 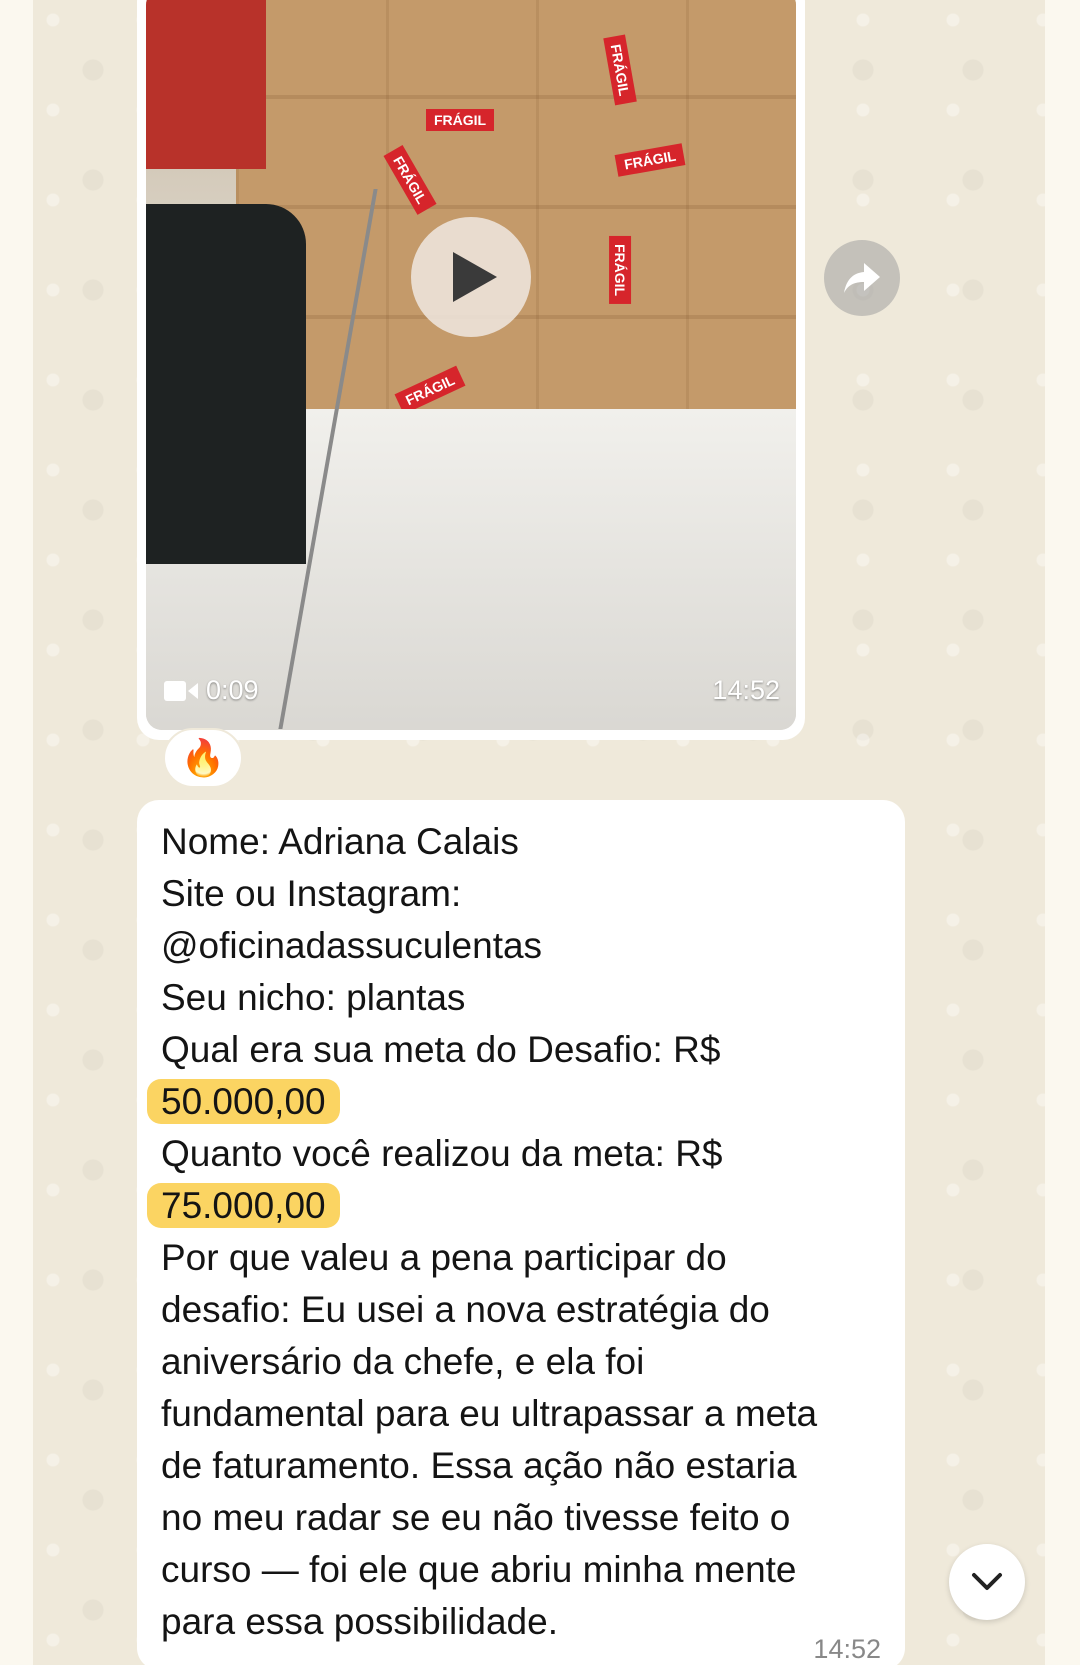 I want to click on message-line: Seu nicho: plantas, so click(x=313, y=997).